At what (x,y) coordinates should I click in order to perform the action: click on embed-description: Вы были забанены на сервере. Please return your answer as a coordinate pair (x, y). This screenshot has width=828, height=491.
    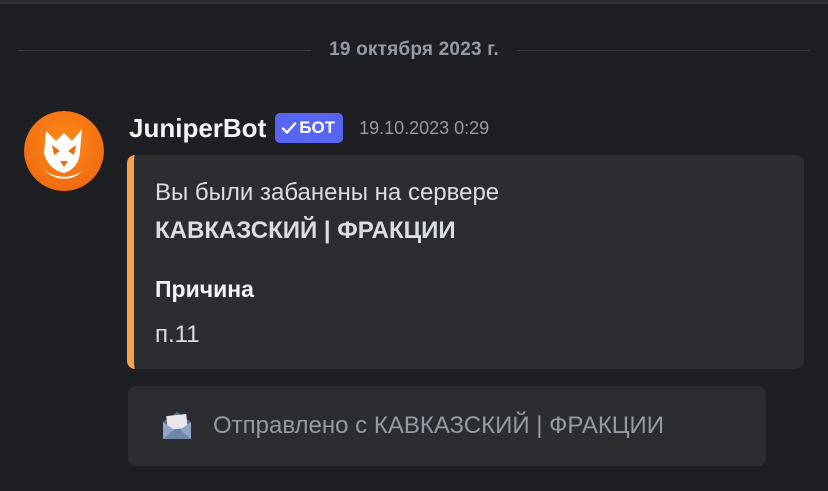
    Looking at the image, I should click on (327, 192).